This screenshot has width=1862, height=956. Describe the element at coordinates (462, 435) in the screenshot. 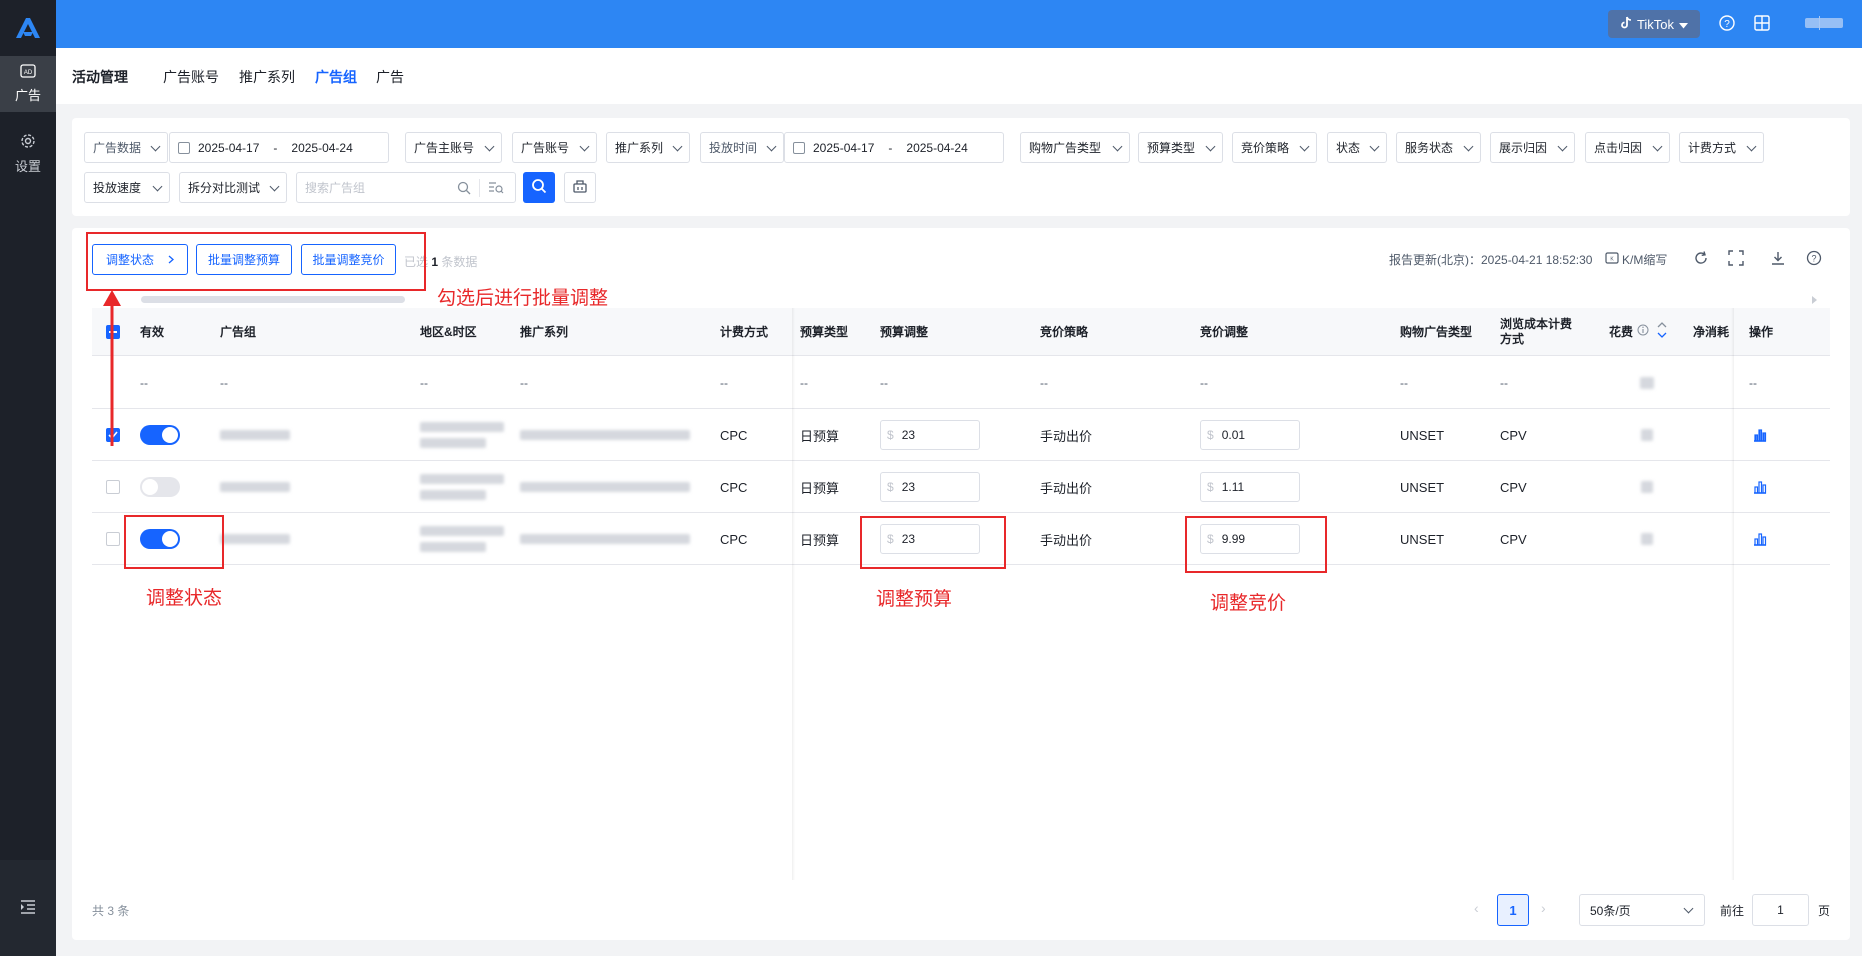

I see `region-redacted` at that location.